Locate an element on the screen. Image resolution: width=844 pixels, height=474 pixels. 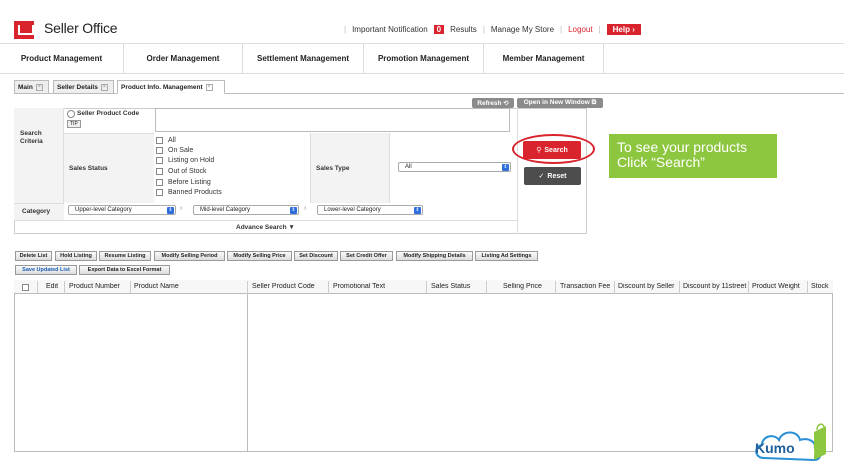
modify-selling-price-button: Modify Selling Price is located at coordinates (259, 256).